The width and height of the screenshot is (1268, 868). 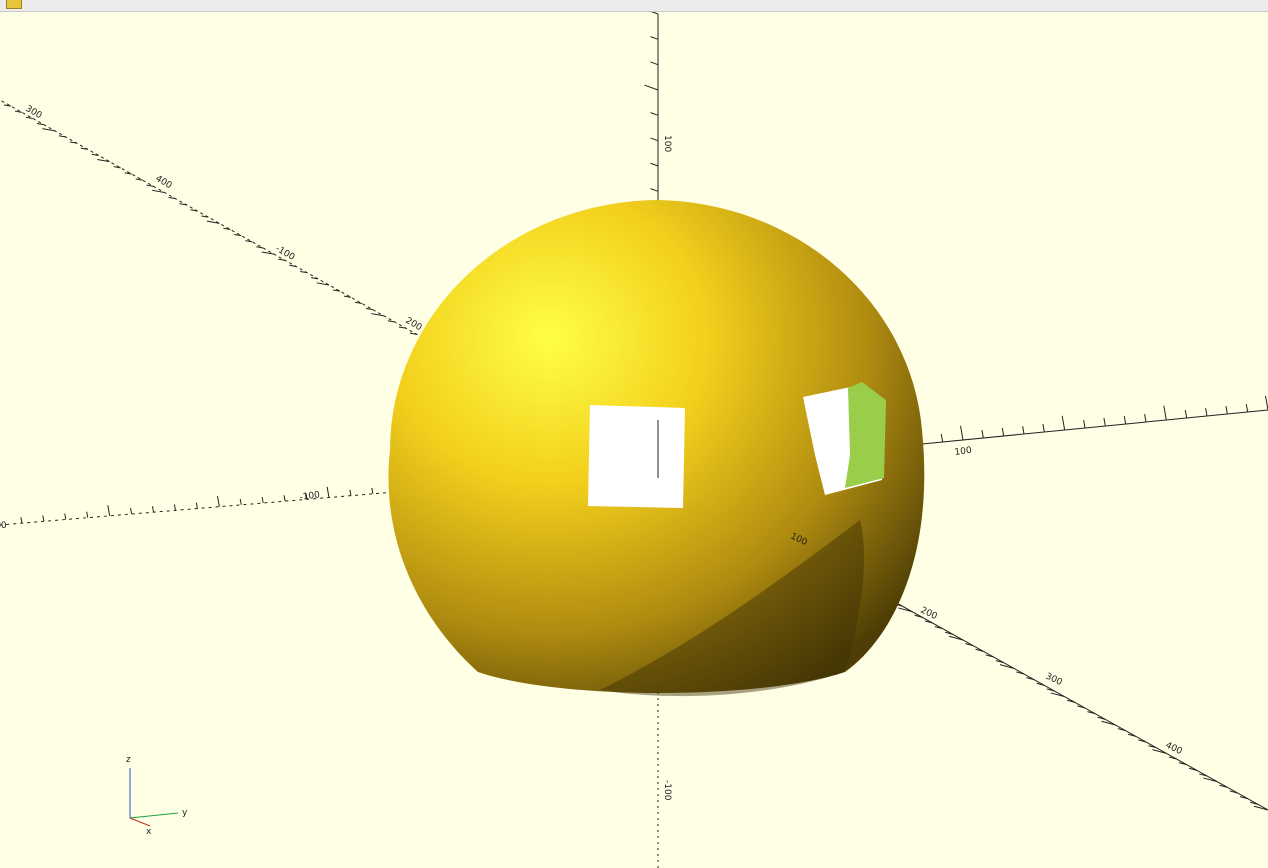 I want to click on label-x-positive-200: 200, so click(x=929, y=614).